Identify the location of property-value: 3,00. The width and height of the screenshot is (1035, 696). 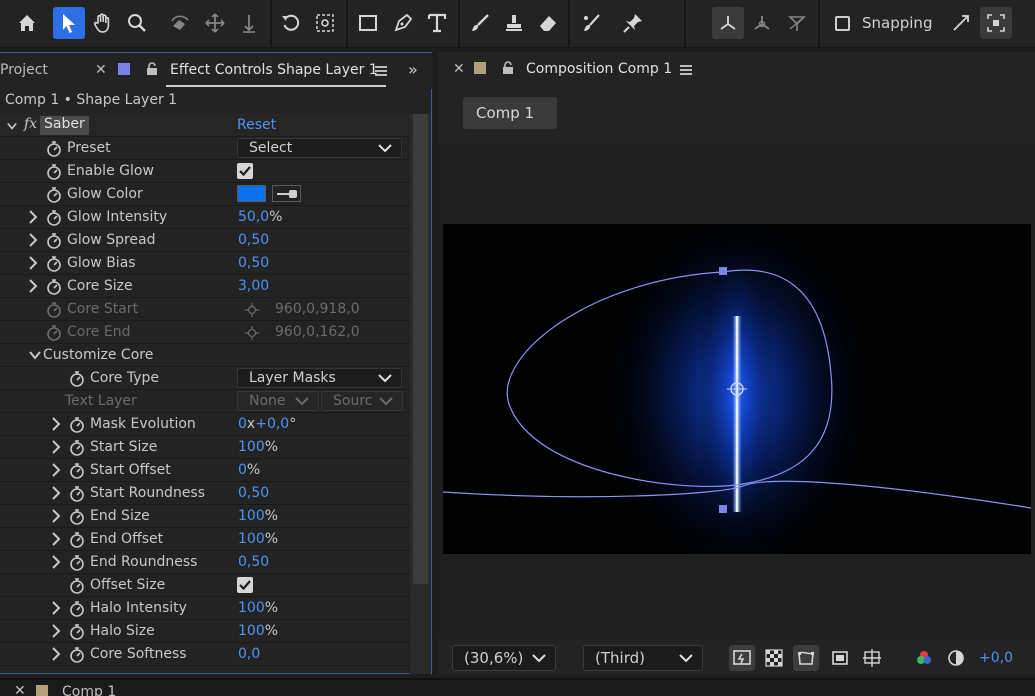
(253, 286).